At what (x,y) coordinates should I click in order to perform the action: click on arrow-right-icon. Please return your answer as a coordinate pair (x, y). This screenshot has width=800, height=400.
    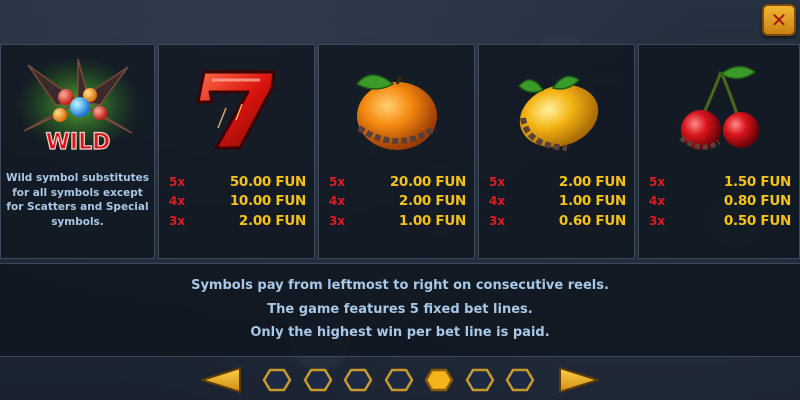
    Looking at the image, I should click on (579, 380).